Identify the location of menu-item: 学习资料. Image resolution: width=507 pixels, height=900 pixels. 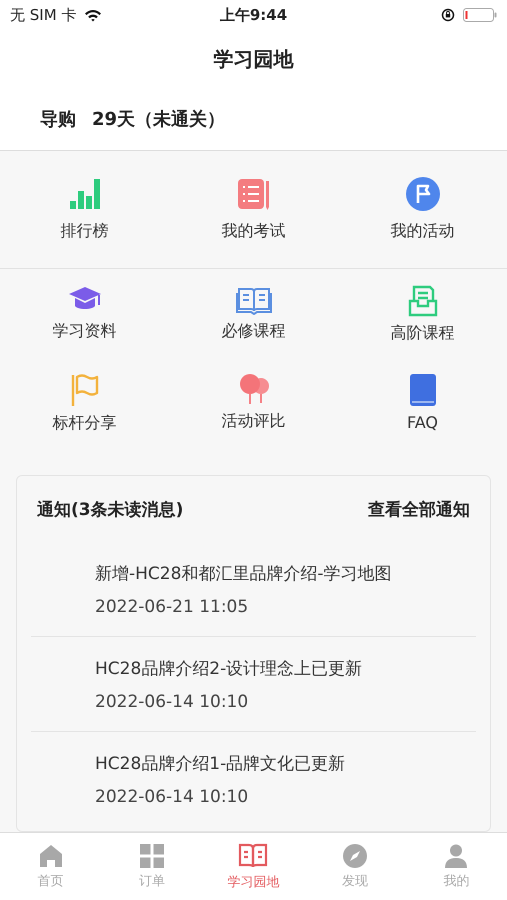
(84, 329).